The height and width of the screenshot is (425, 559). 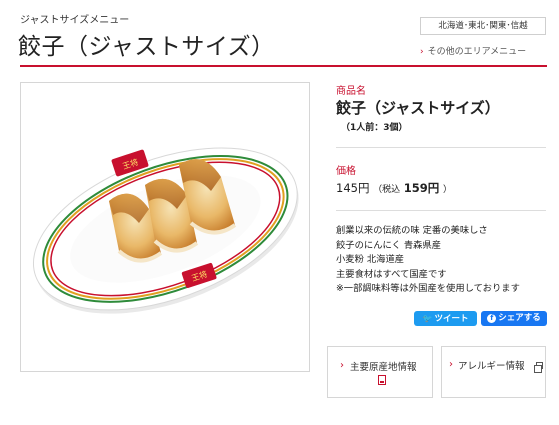 I want to click on description-line: 小麦粉 北海道産, so click(x=370, y=259).